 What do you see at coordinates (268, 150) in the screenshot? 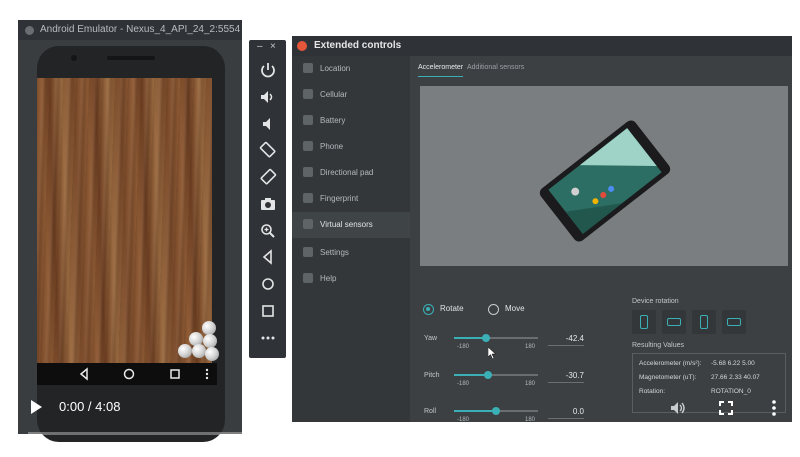
I see `rotate-left-icon` at bounding box center [268, 150].